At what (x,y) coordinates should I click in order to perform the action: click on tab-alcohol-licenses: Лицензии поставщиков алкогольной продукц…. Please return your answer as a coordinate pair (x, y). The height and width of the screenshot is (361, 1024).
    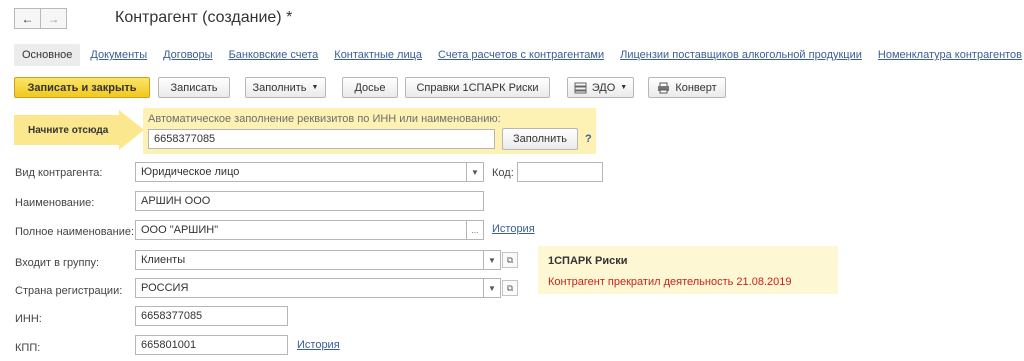
    Looking at the image, I should click on (741, 55).